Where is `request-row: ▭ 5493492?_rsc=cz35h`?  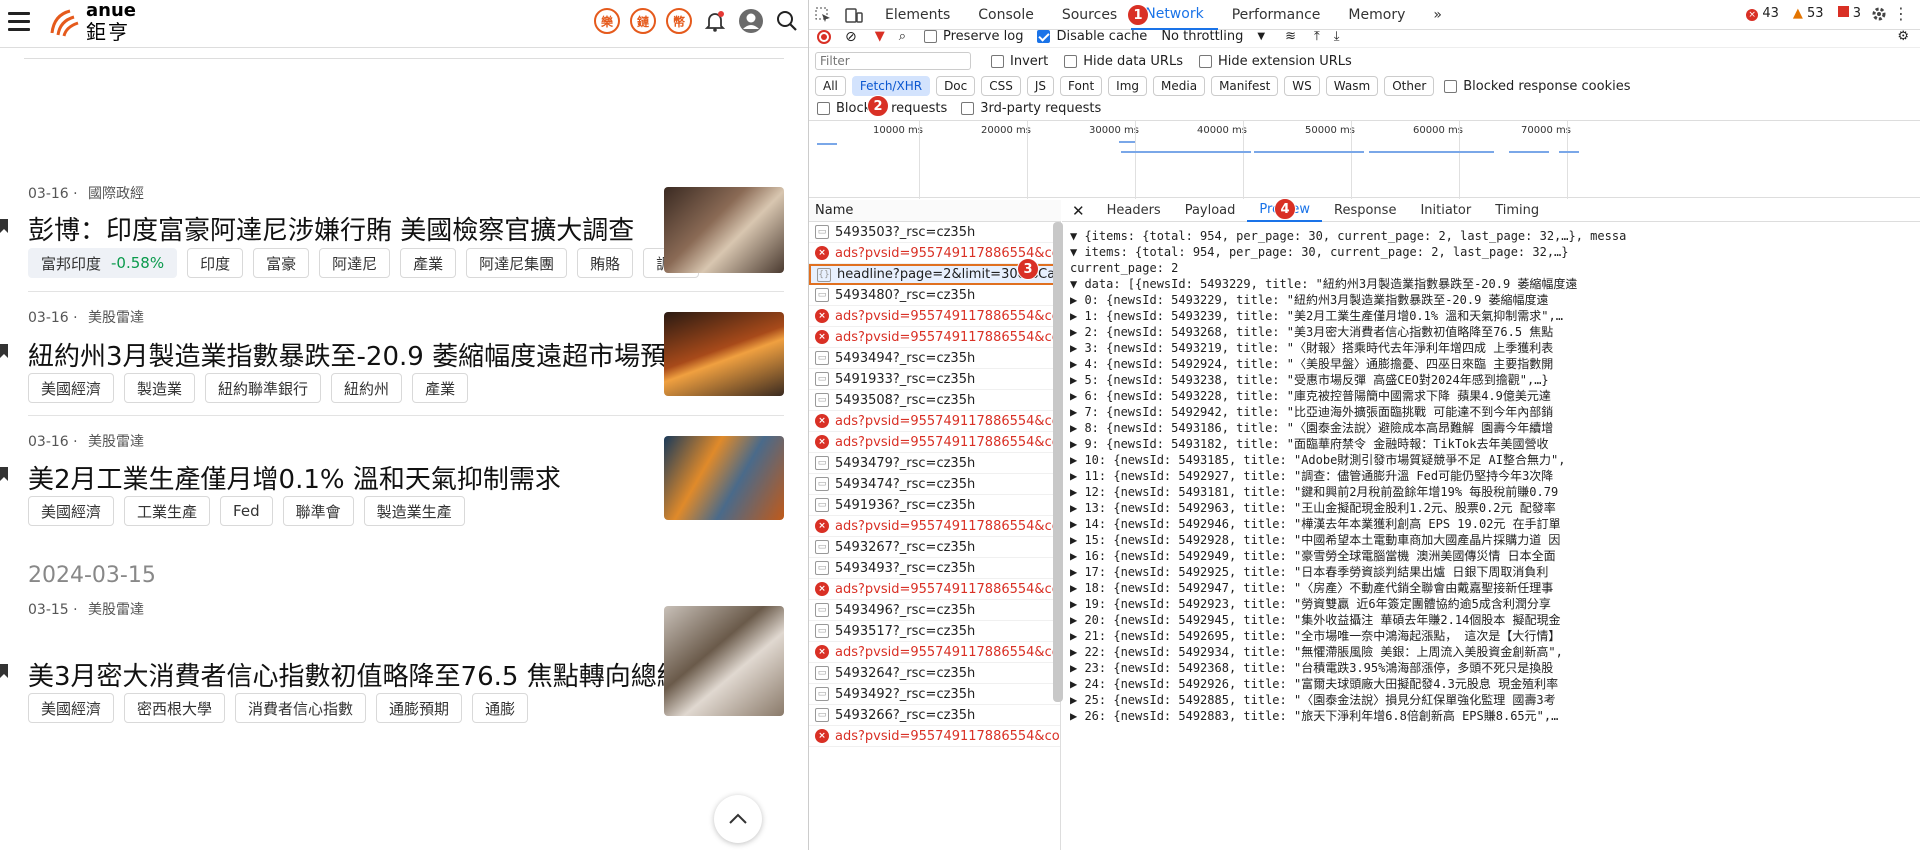
request-row: ▭ 5493492?_rsc=cz35h is located at coordinates (934, 694).